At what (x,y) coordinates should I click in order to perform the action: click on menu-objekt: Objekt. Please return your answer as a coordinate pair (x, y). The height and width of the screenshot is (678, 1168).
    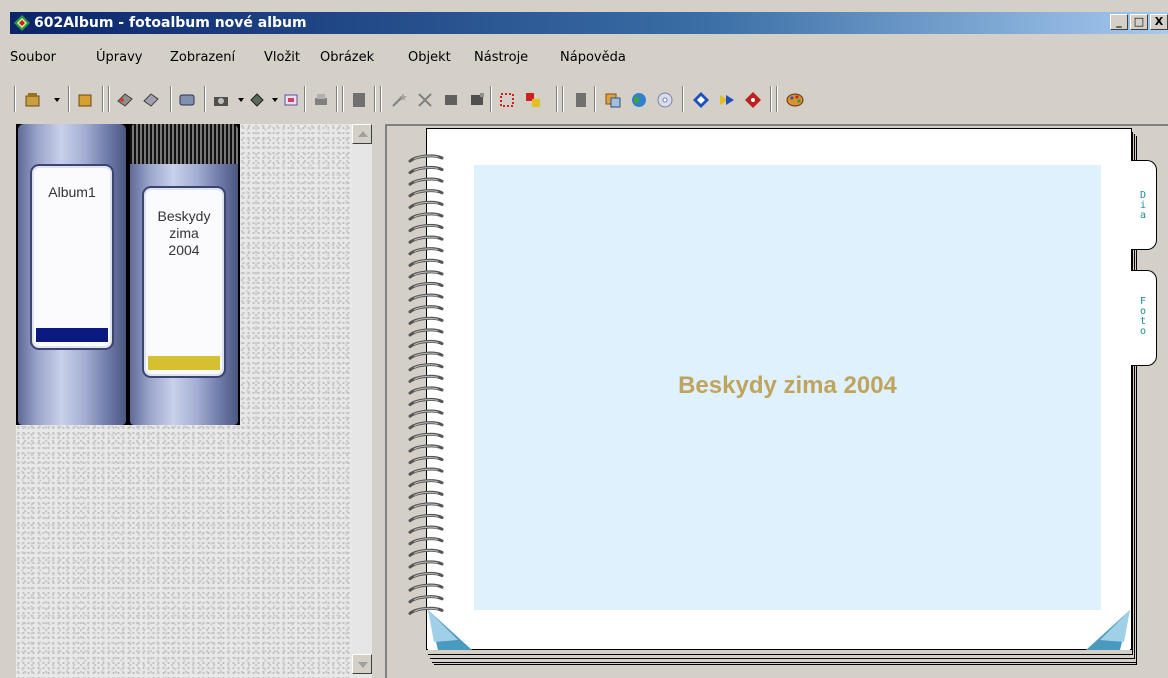
    Looking at the image, I should click on (429, 57).